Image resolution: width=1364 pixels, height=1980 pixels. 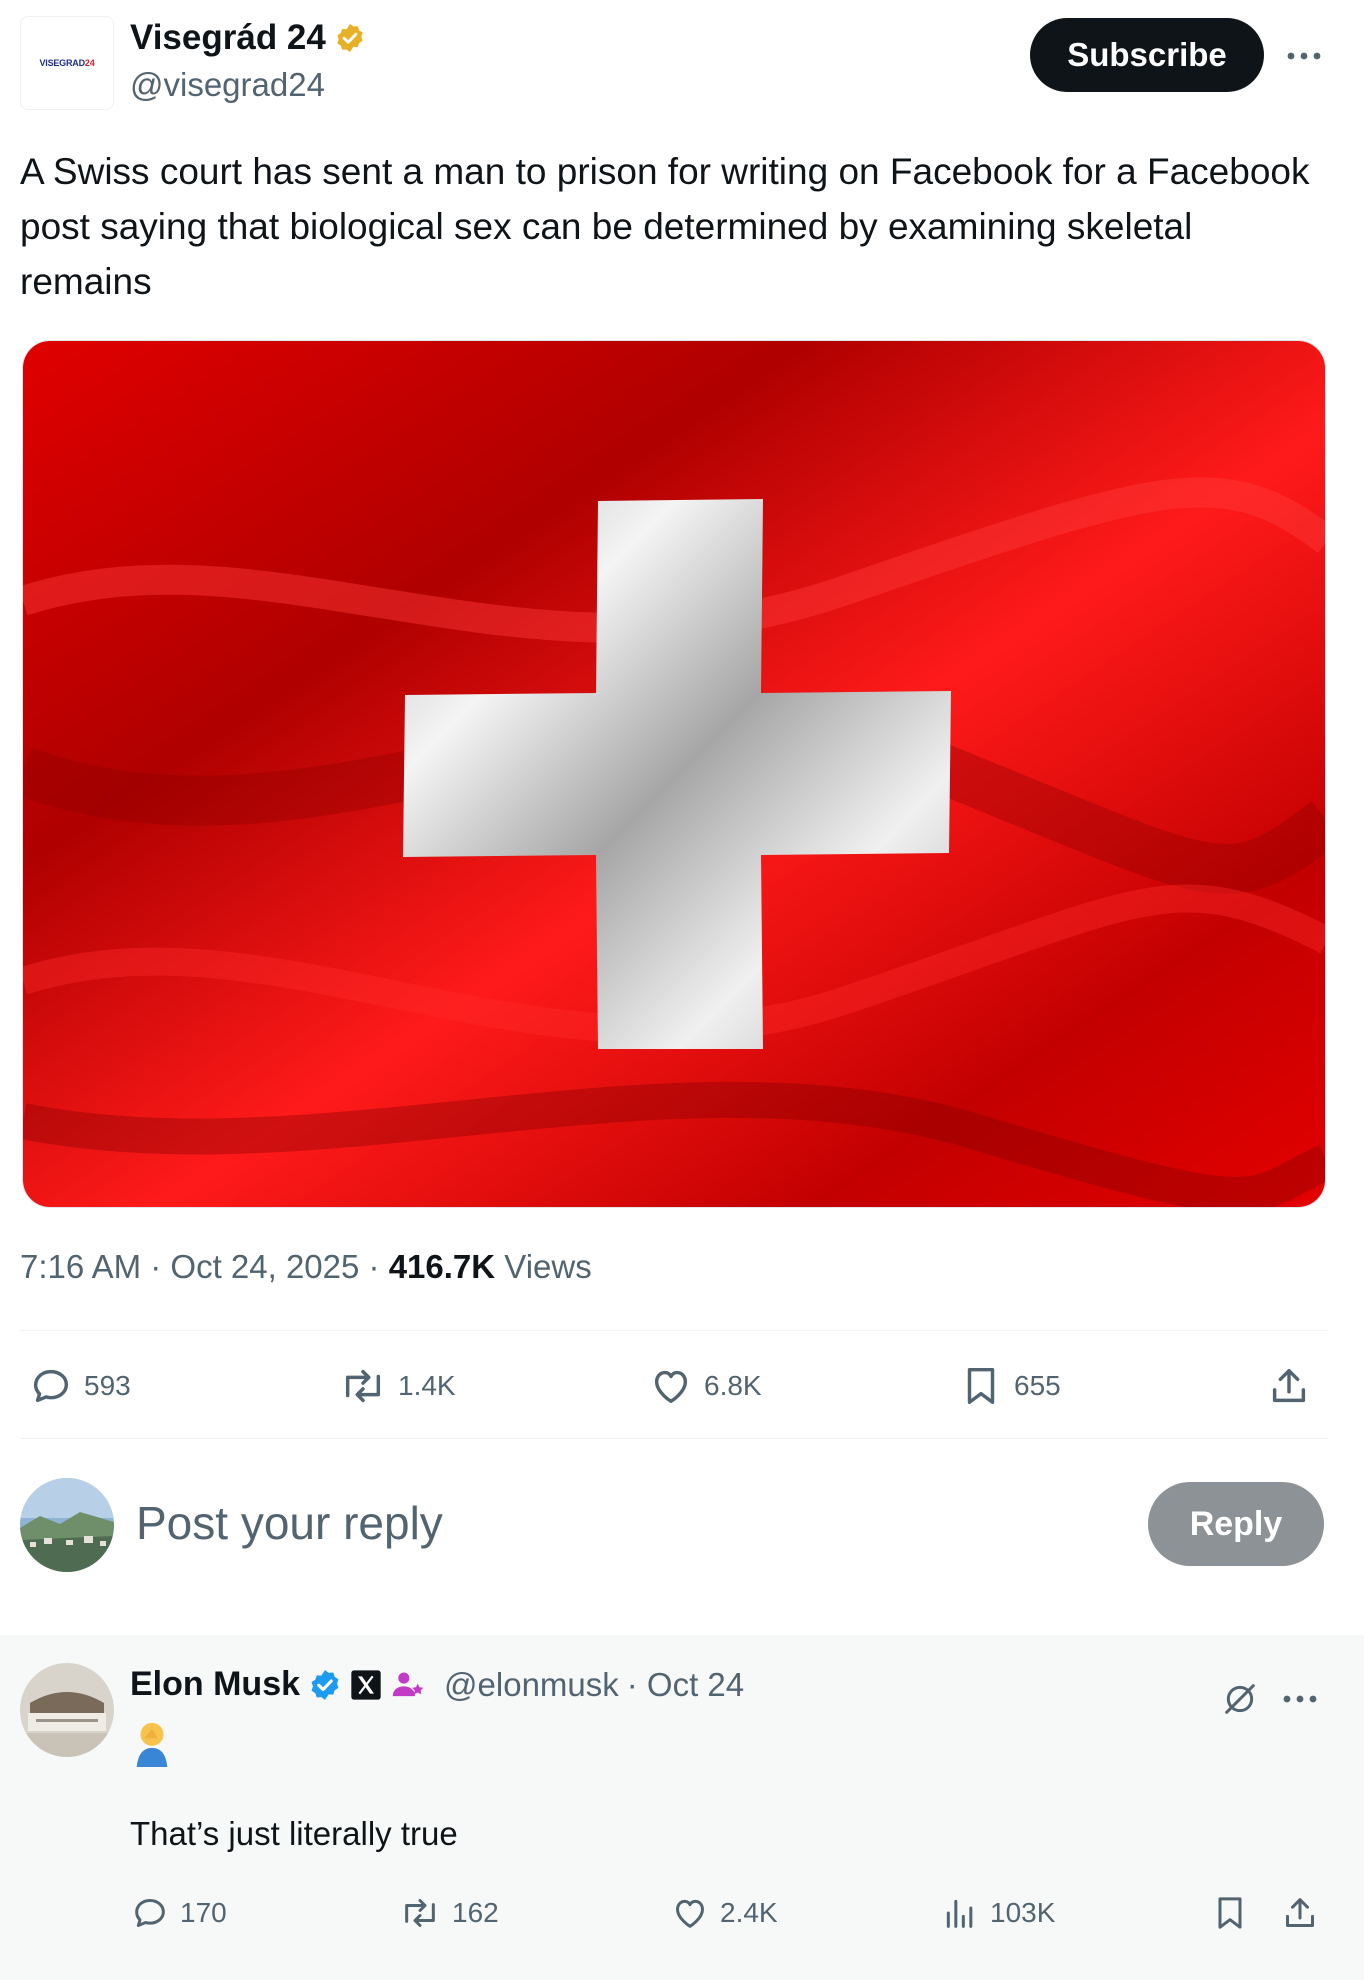 I want to click on reply-share-action, so click(x=1300, y=1913).